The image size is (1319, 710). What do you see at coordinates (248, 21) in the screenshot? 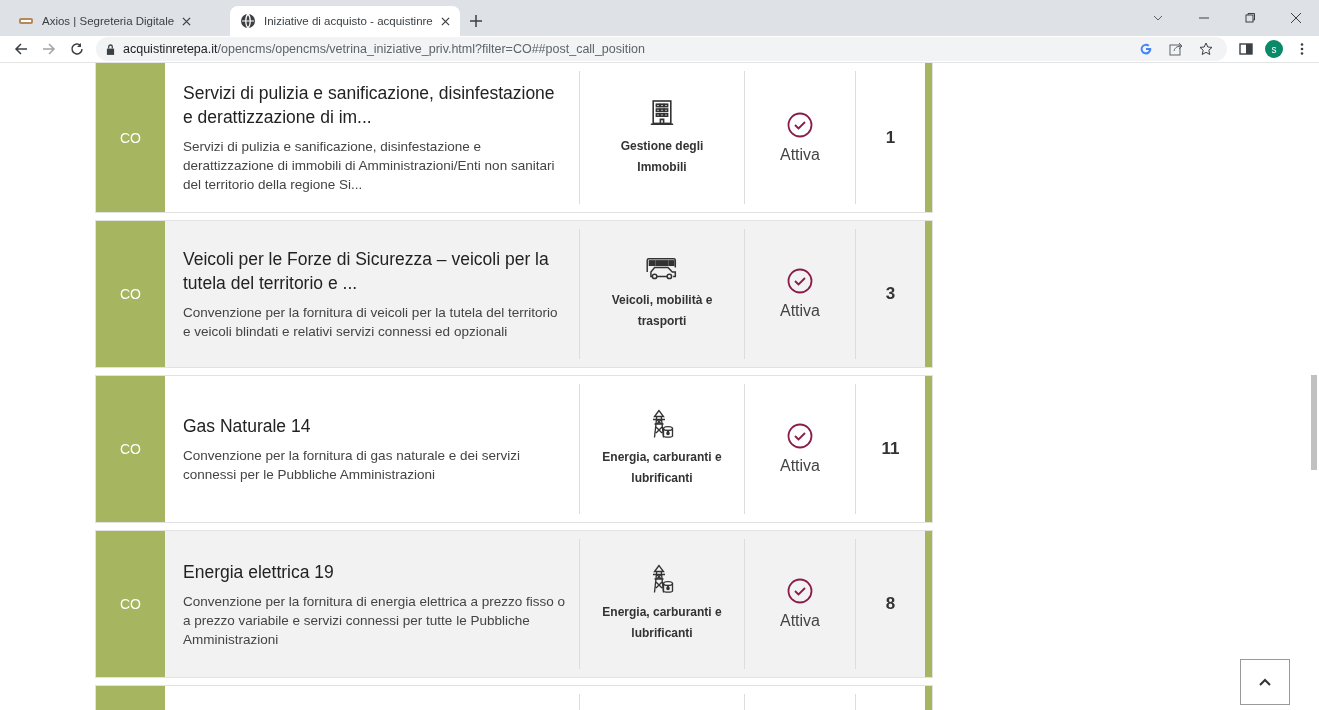
I see `globe-icon` at bounding box center [248, 21].